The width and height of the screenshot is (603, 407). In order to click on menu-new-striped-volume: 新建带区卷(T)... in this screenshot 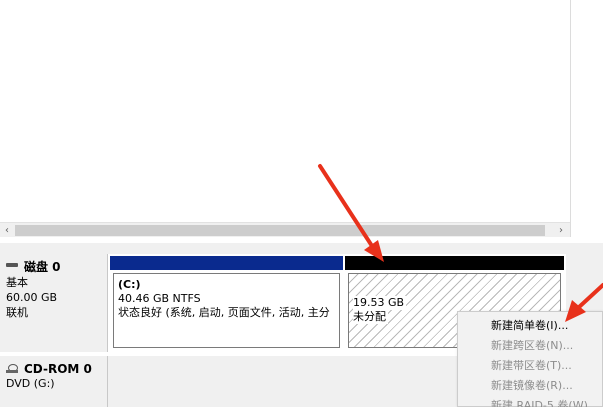, I will do `click(530, 366)`.